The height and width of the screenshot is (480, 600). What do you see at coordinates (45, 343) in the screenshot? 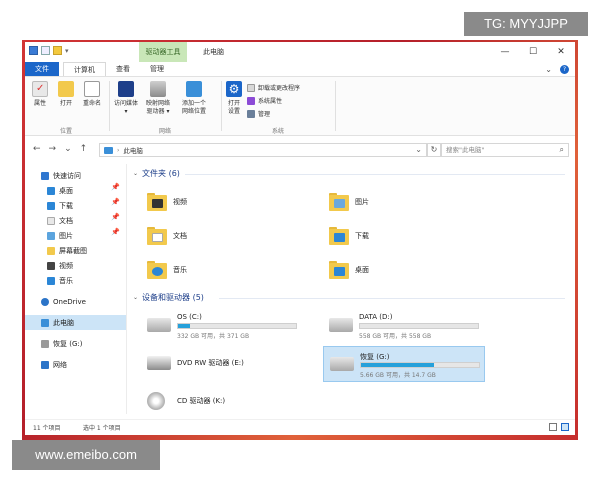
I see `drive-icon` at bounding box center [45, 343].